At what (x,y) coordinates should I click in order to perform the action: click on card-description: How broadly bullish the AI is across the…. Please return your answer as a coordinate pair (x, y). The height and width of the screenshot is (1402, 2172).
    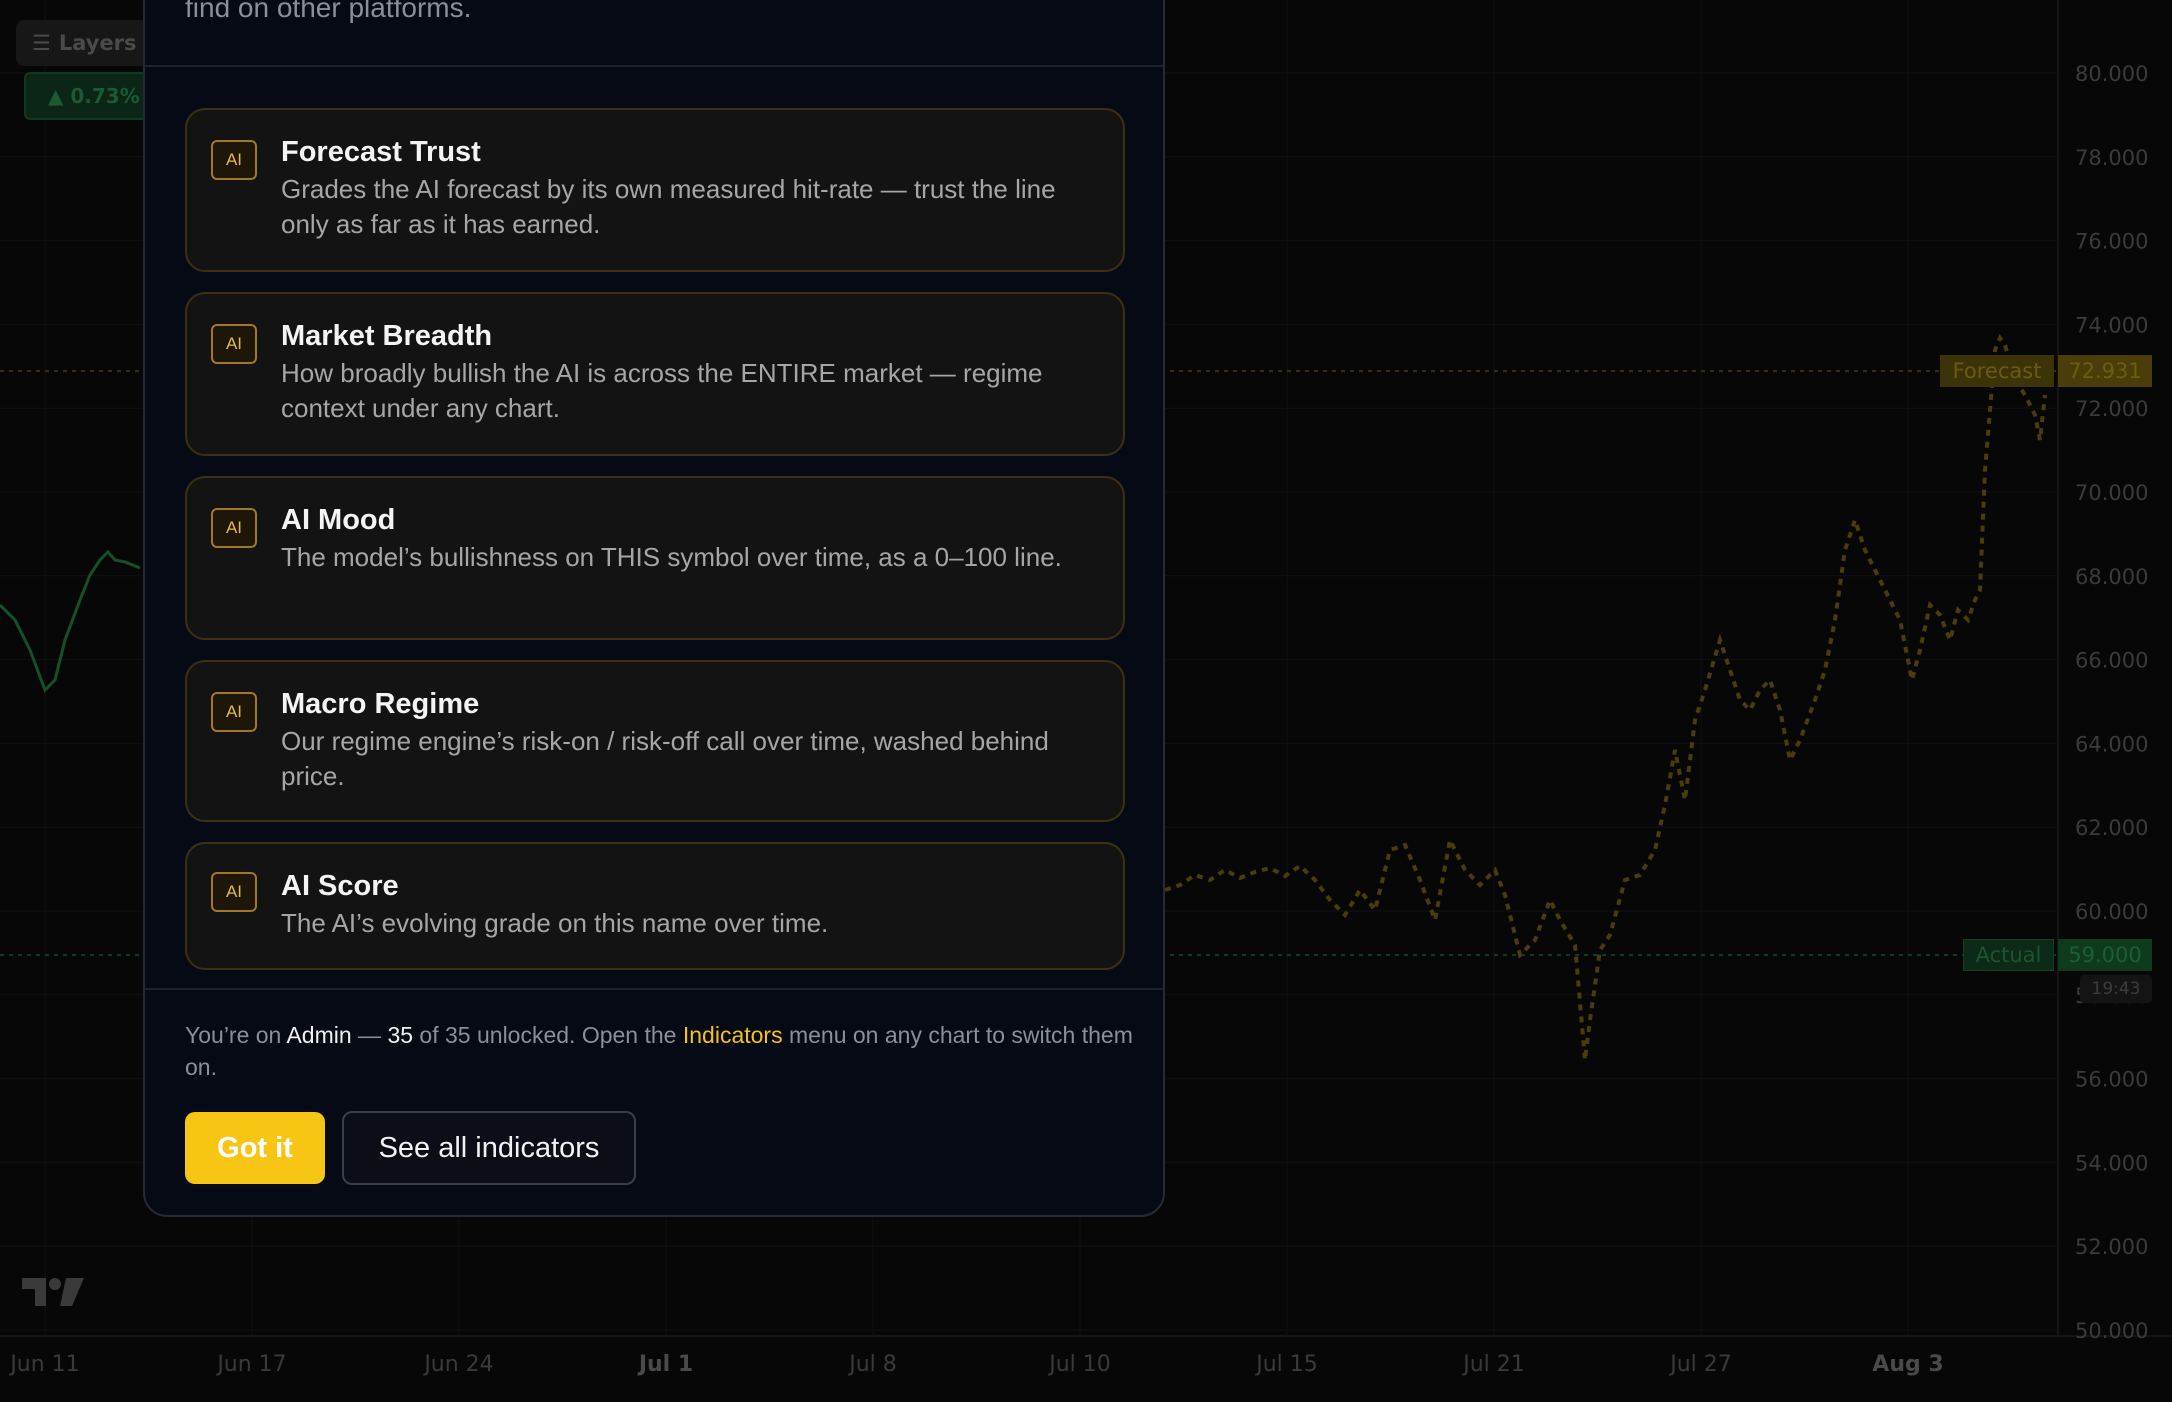
    Looking at the image, I should click on (662, 390).